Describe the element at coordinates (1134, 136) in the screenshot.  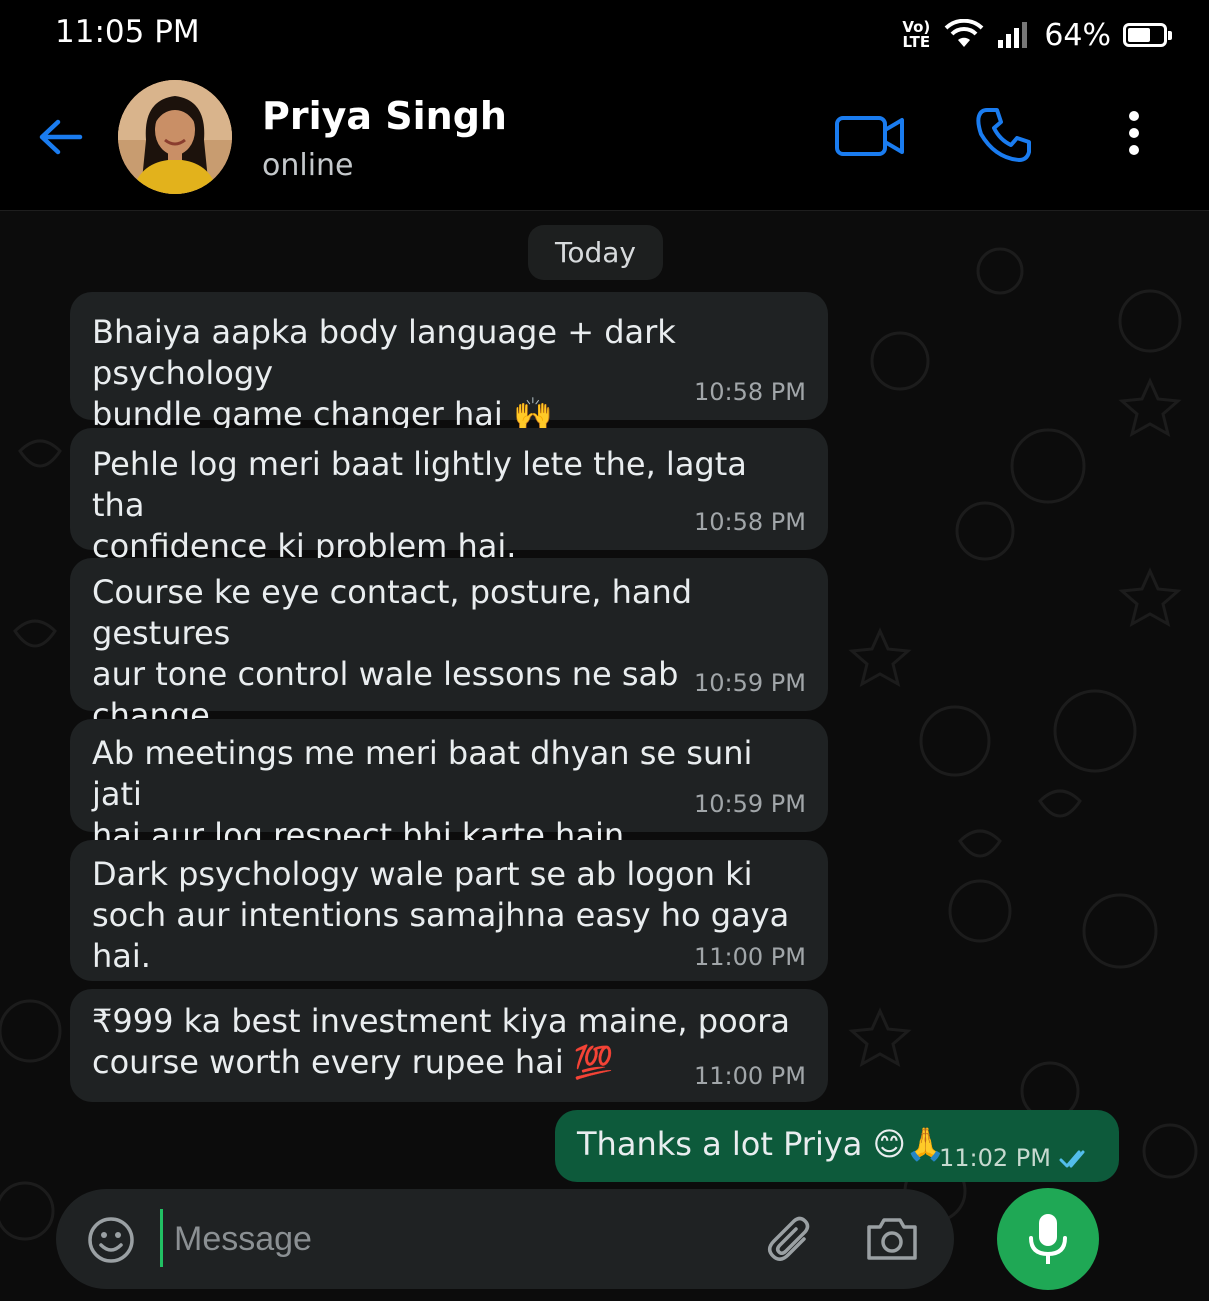
I see `more-options-icon` at that location.